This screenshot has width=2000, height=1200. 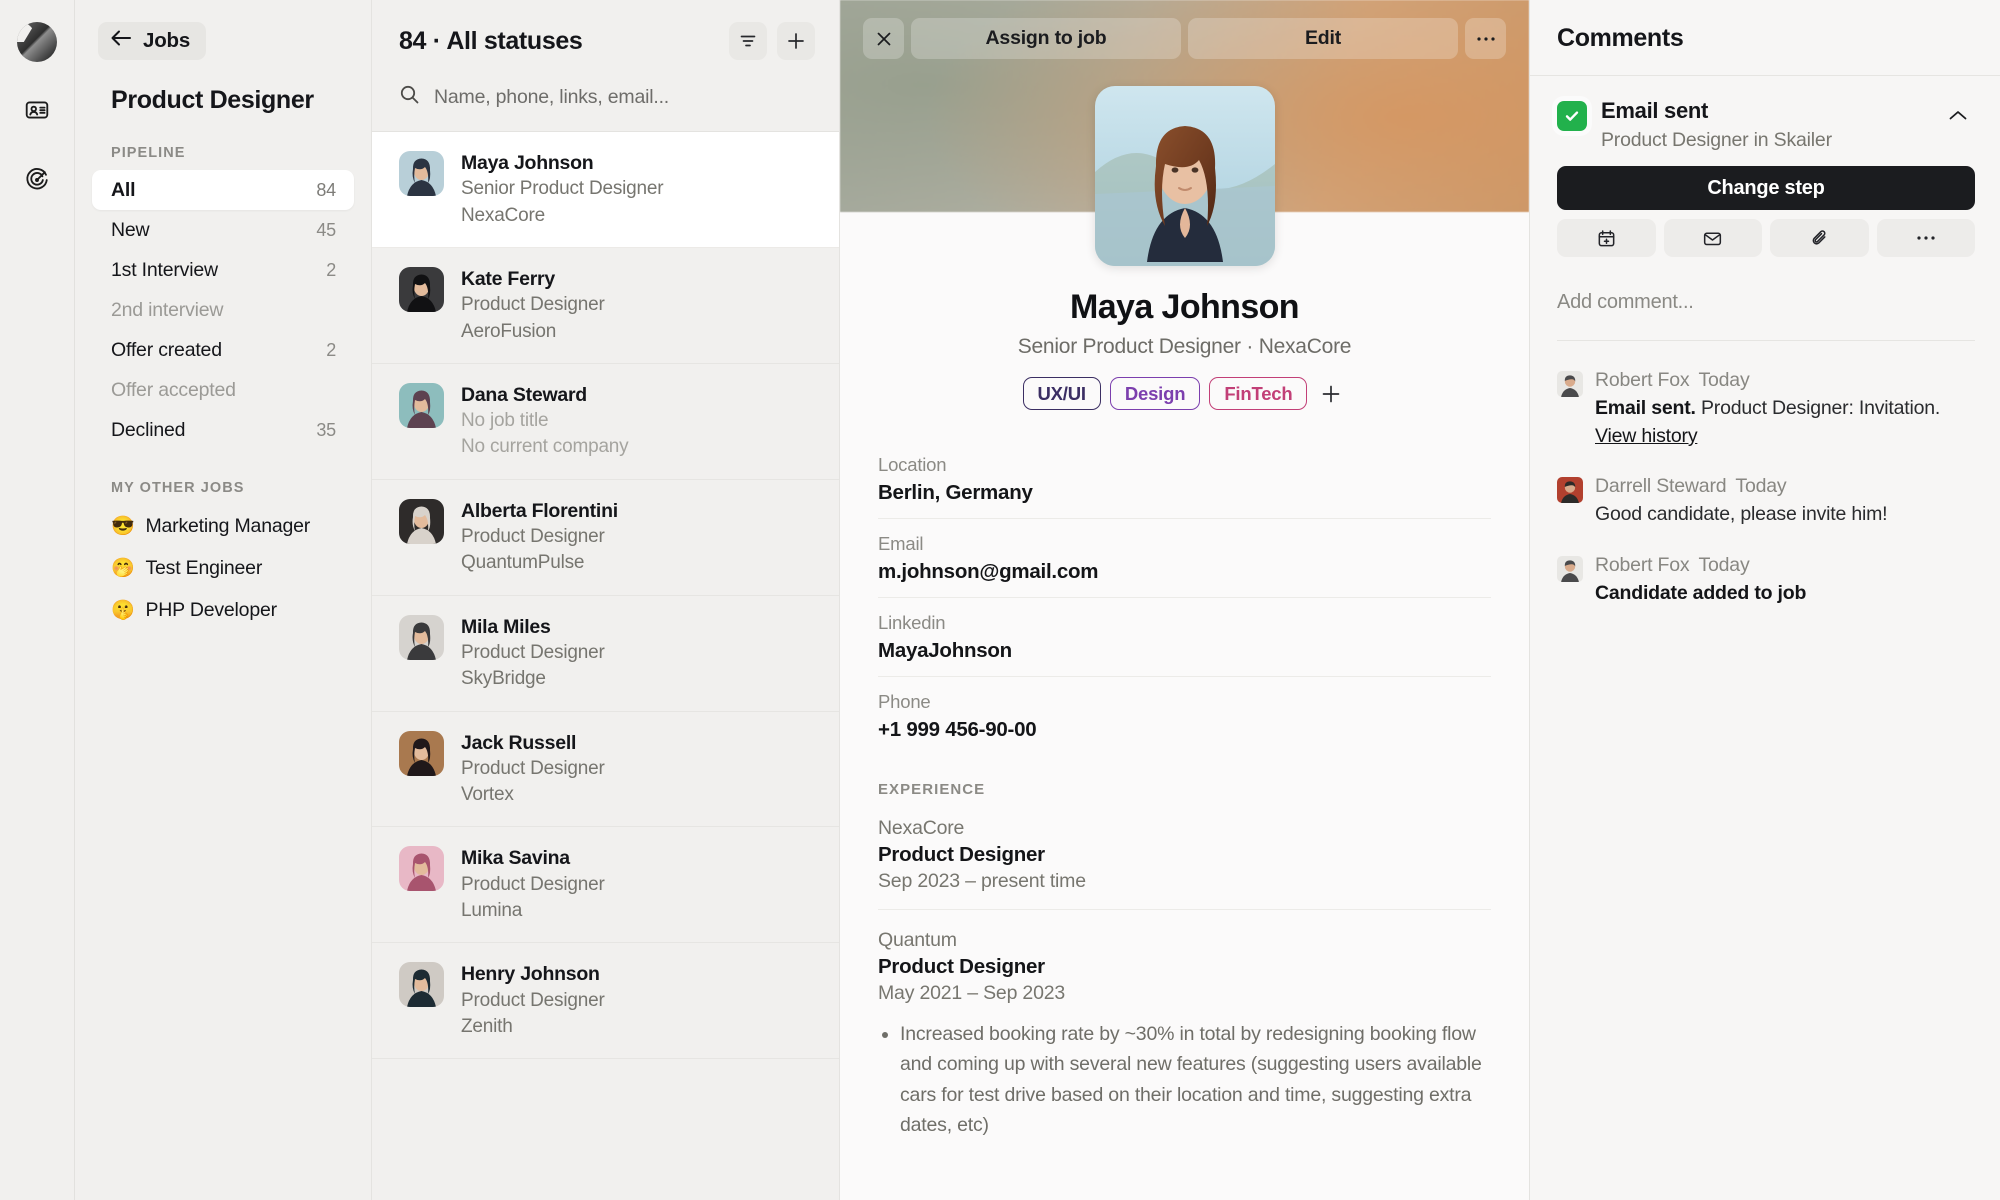 I want to click on tag-design: Design, so click(x=1155, y=393).